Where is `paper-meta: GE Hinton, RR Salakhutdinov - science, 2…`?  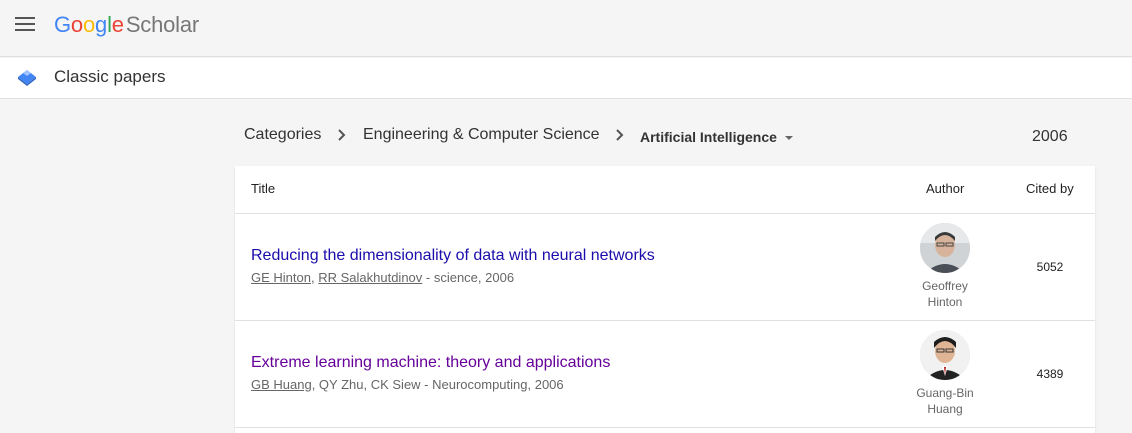 paper-meta: GE Hinton, RR Salakhutdinov - science, 2… is located at coordinates (383, 277).